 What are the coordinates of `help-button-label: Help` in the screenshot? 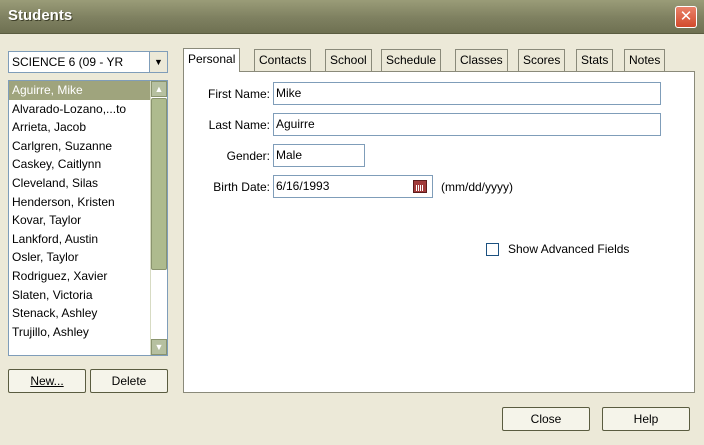 It's located at (646, 419).